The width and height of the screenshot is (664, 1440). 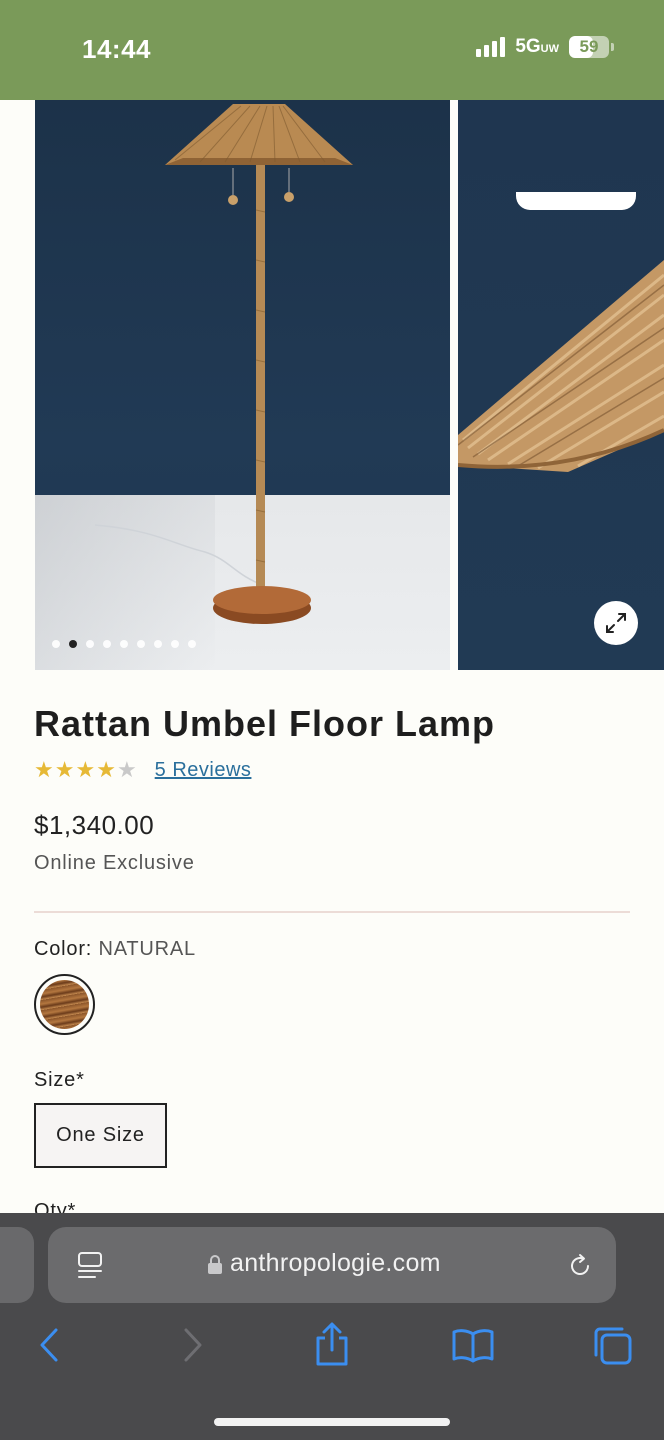 I want to click on network-label: 5GUW, so click(x=537, y=46).